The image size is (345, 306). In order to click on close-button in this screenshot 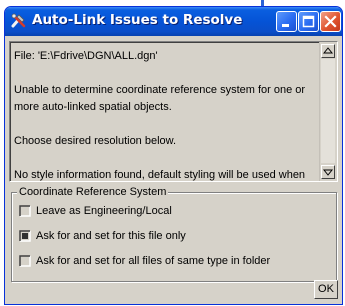, I will do `click(330, 21)`.